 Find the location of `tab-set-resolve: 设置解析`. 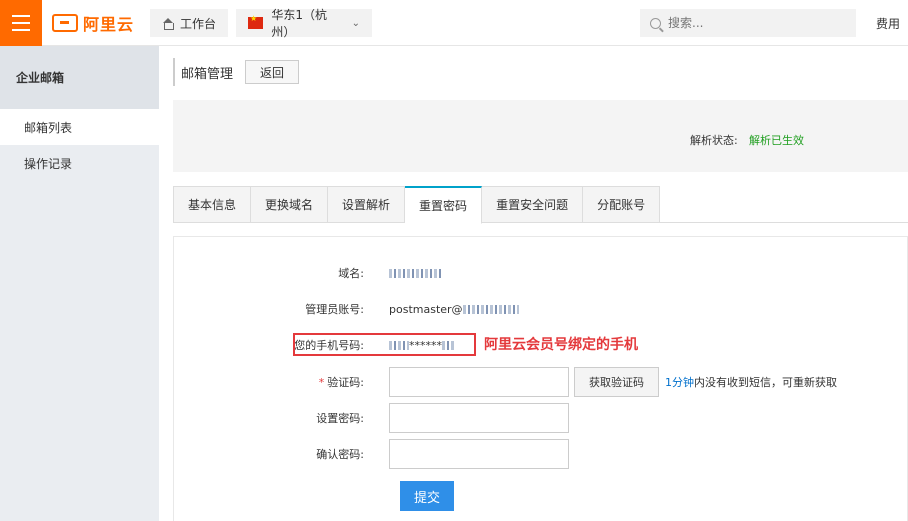

tab-set-resolve: 设置解析 is located at coordinates (367, 204).